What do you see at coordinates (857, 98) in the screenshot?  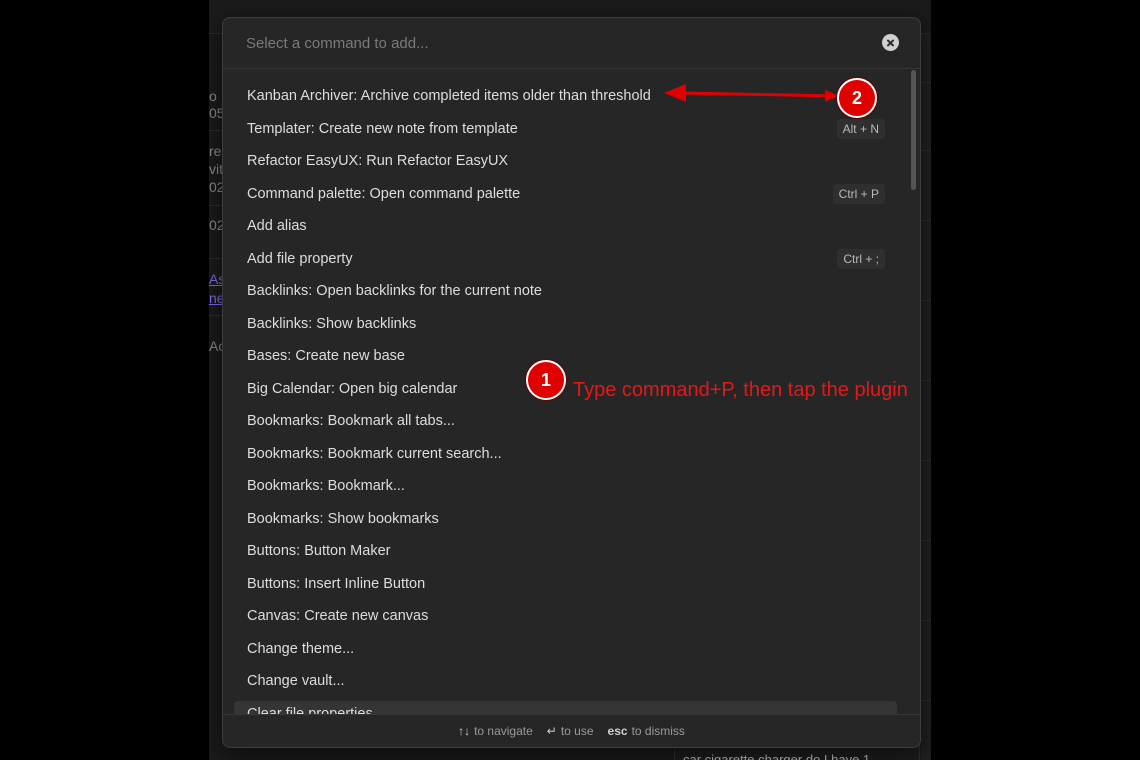 I see `annotation-badge-2: 2` at bounding box center [857, 98].